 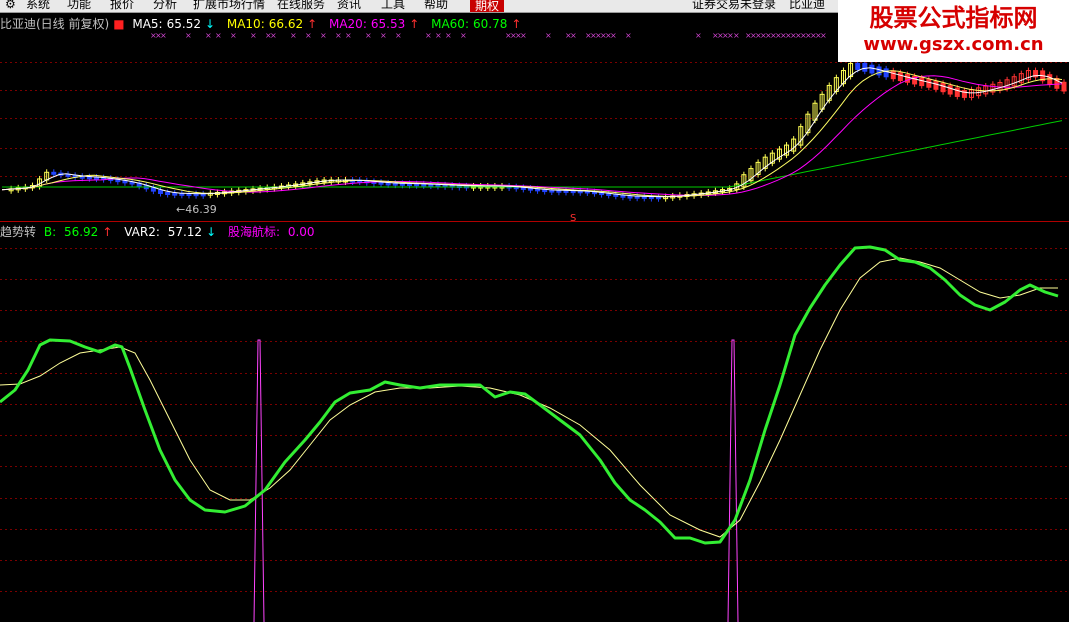 What do you see at coordinates (532, 154) in the screenshot?
I see `ma60-line` at bounding box center [532, 154].